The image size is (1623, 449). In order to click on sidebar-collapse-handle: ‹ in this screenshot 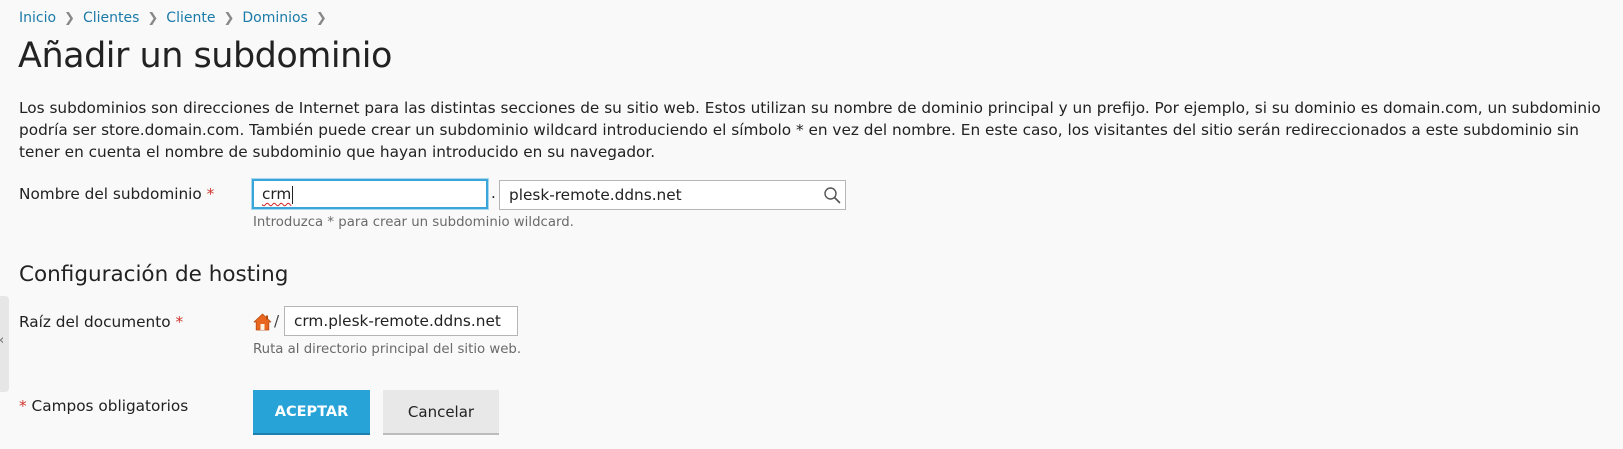, I will do `click(4, 344)`.